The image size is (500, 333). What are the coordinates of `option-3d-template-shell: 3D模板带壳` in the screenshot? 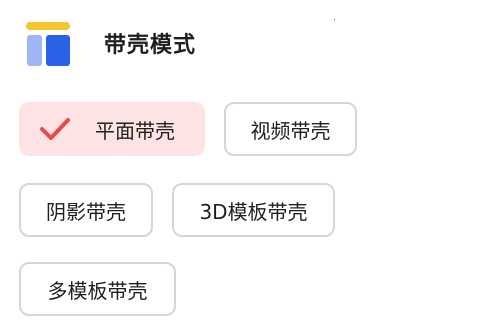 It's located at (253, 210).